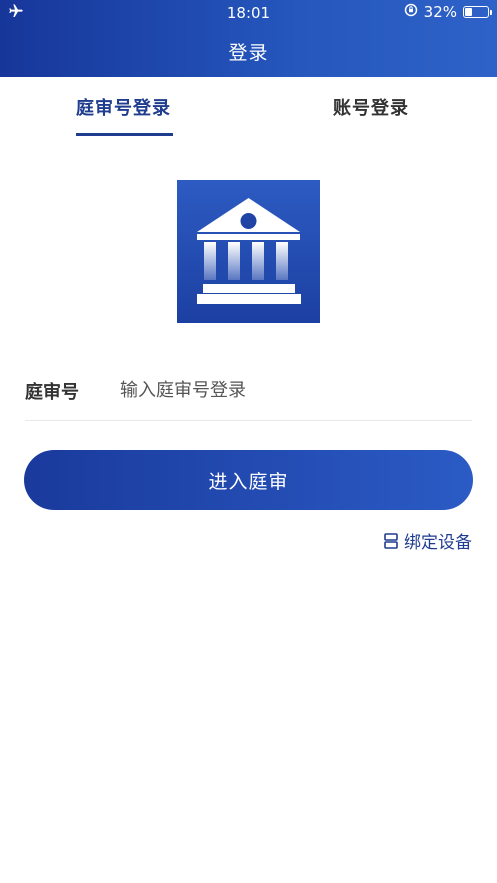 This screenshot has height=883, width=497. I want to click on status-bar: 18:01 32%, so click(248, 13).